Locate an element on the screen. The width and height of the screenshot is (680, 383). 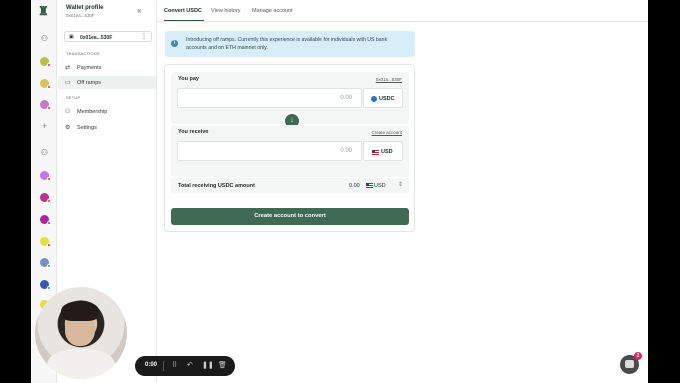
wallet-profile-title: Wallet profile is located at coordinates (85, 8).